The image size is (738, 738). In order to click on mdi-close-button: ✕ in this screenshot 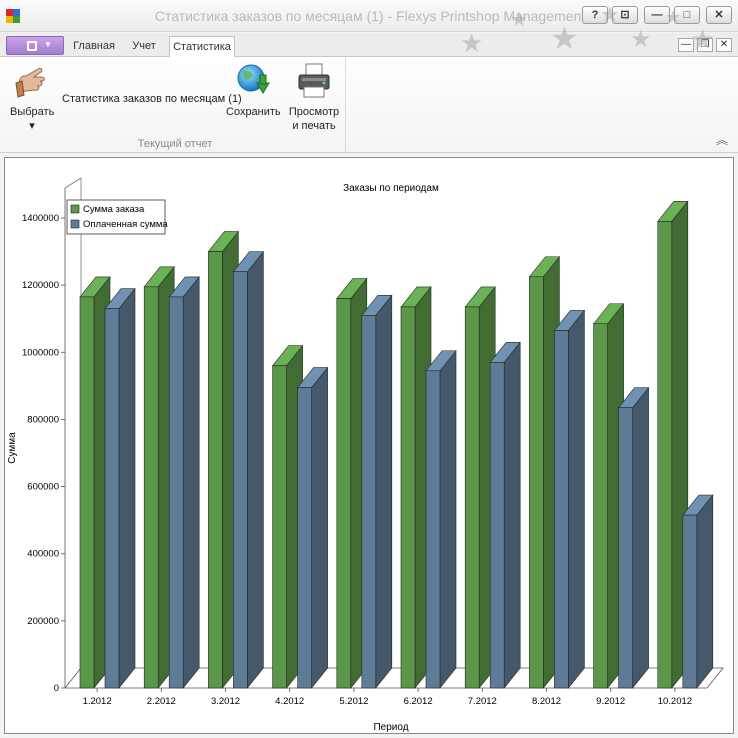, I will do `click(724, 45)`.